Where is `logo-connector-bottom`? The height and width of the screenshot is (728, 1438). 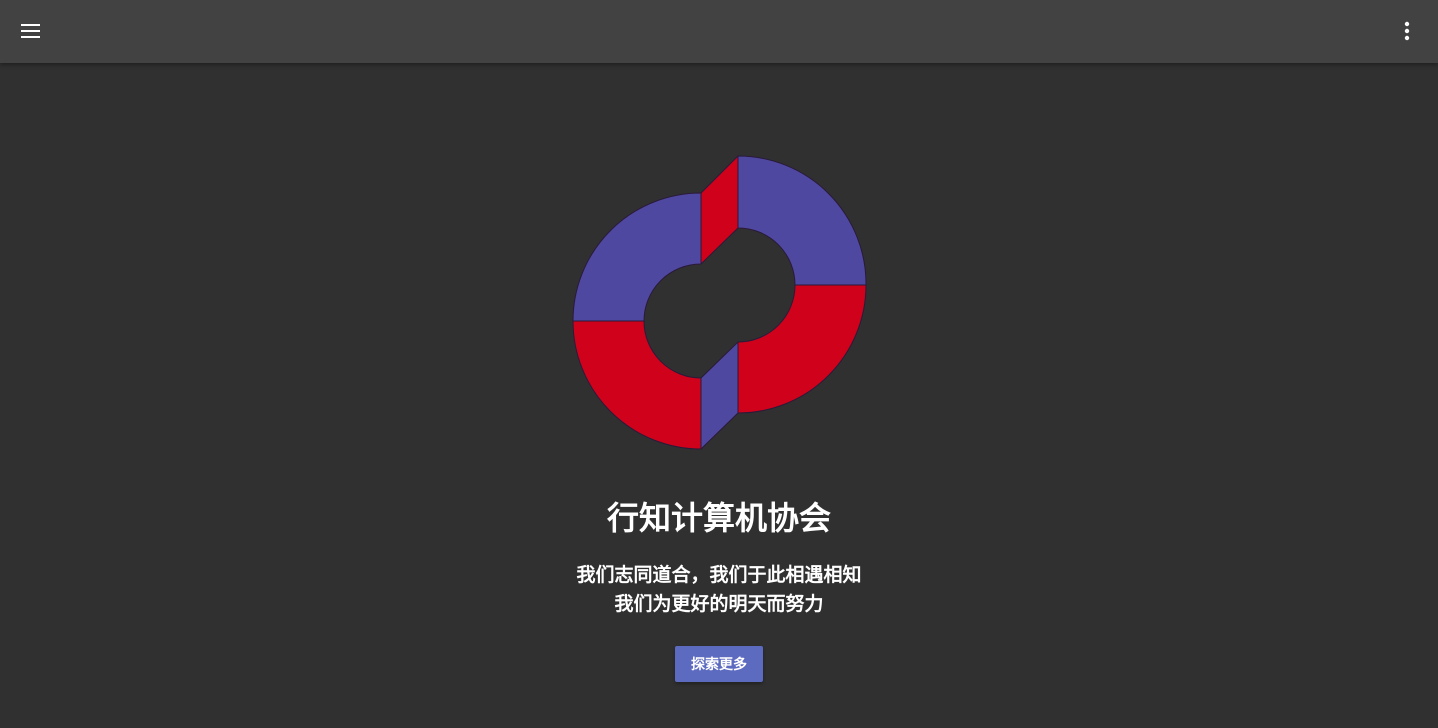 logo-connector-bottom is located at coordinates (719, 395).